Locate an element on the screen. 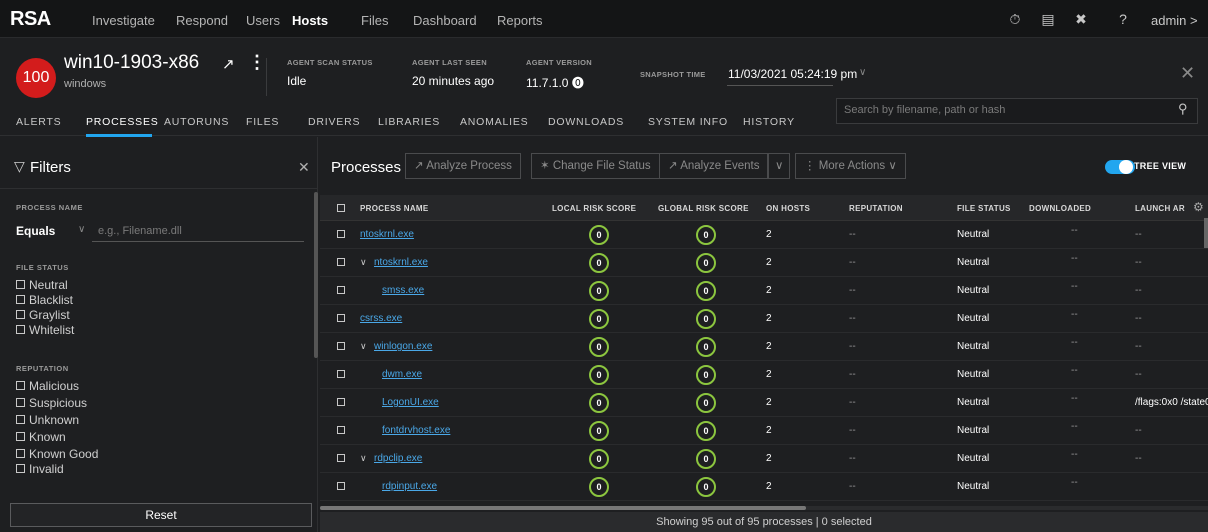  analyze-process-button: ↗ Analyze Process is located at coordinates (463, 166).